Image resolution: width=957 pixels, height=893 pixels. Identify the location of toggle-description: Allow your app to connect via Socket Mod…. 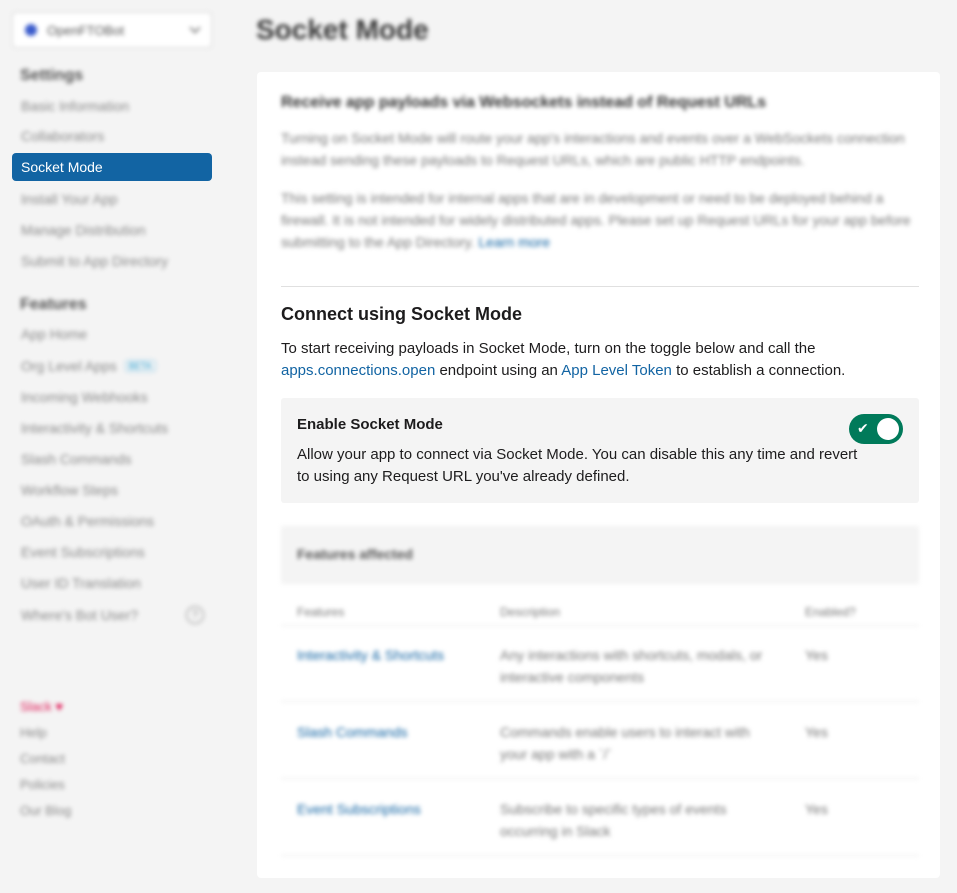
(577, 465).